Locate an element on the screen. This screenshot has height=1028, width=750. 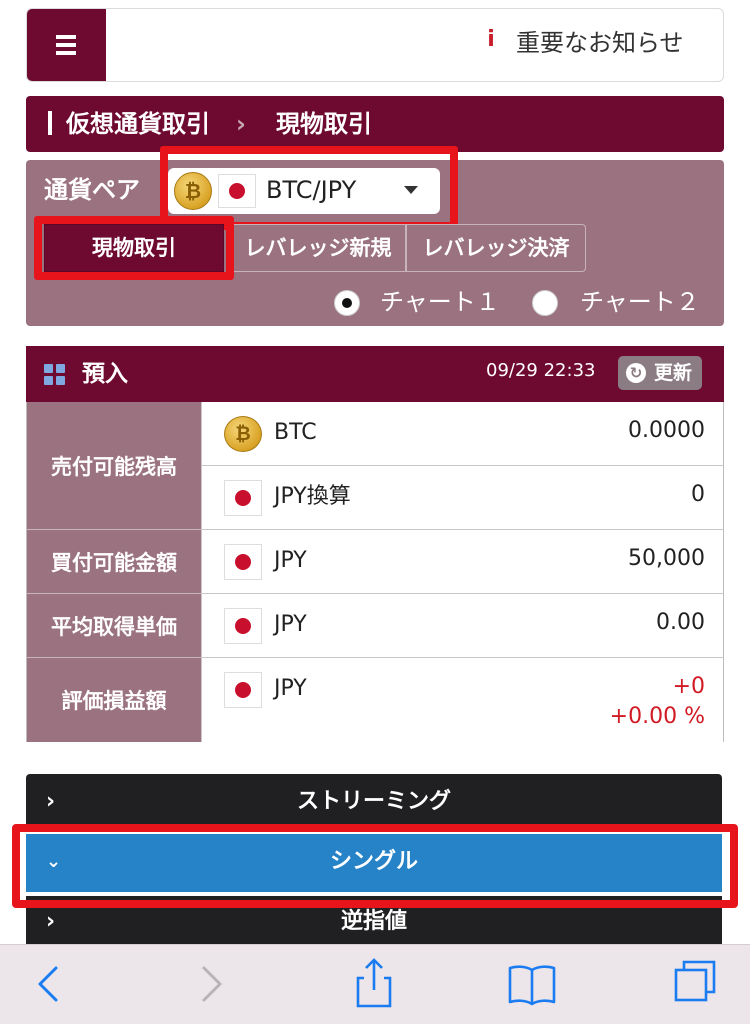
bitcoin-icon: ₿ is located at coordinates (243, 434).